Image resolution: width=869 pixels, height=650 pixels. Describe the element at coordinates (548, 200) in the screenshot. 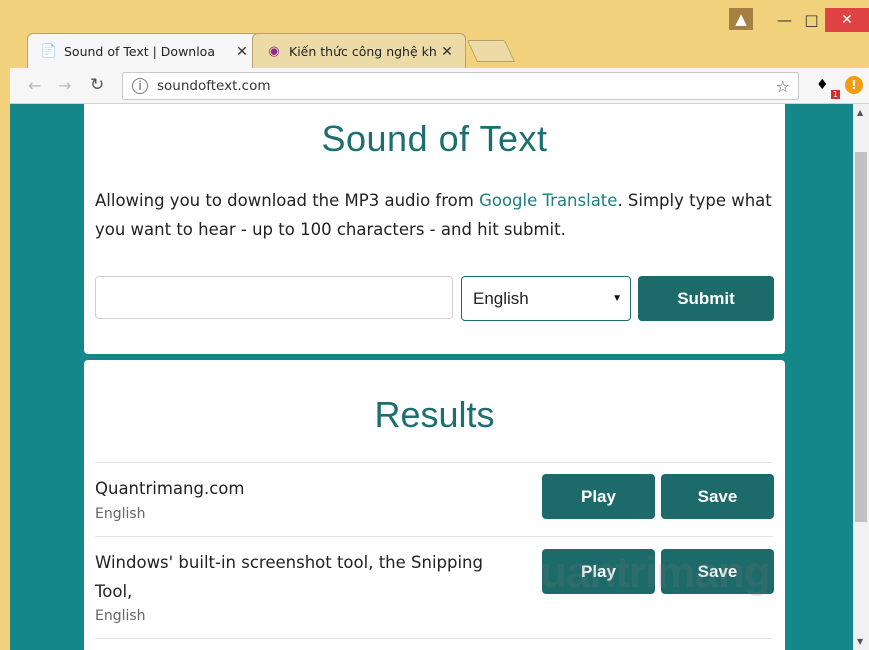

I see `google-translate-link: Google Translate` at that location.